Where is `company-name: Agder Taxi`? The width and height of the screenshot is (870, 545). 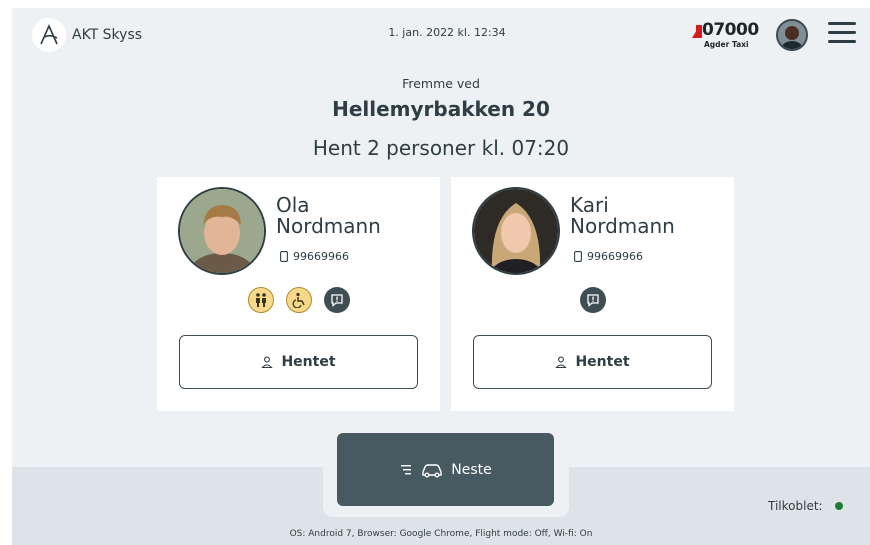
company-name: Agder Taxi is located at coordinates (726, 44).